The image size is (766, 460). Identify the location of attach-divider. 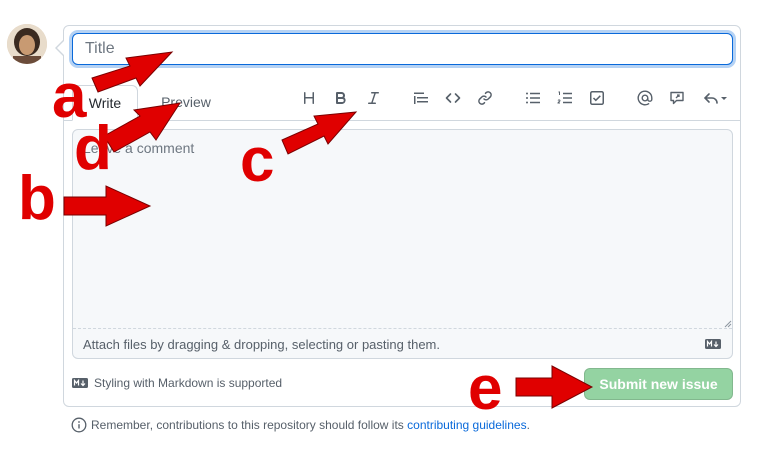
(402, 329).